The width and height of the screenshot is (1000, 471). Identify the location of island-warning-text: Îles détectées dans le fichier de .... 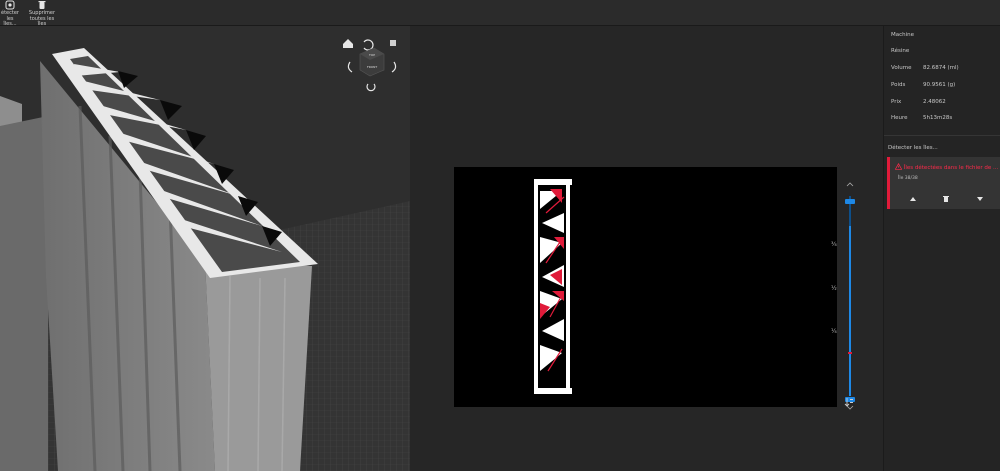
(951, 168).